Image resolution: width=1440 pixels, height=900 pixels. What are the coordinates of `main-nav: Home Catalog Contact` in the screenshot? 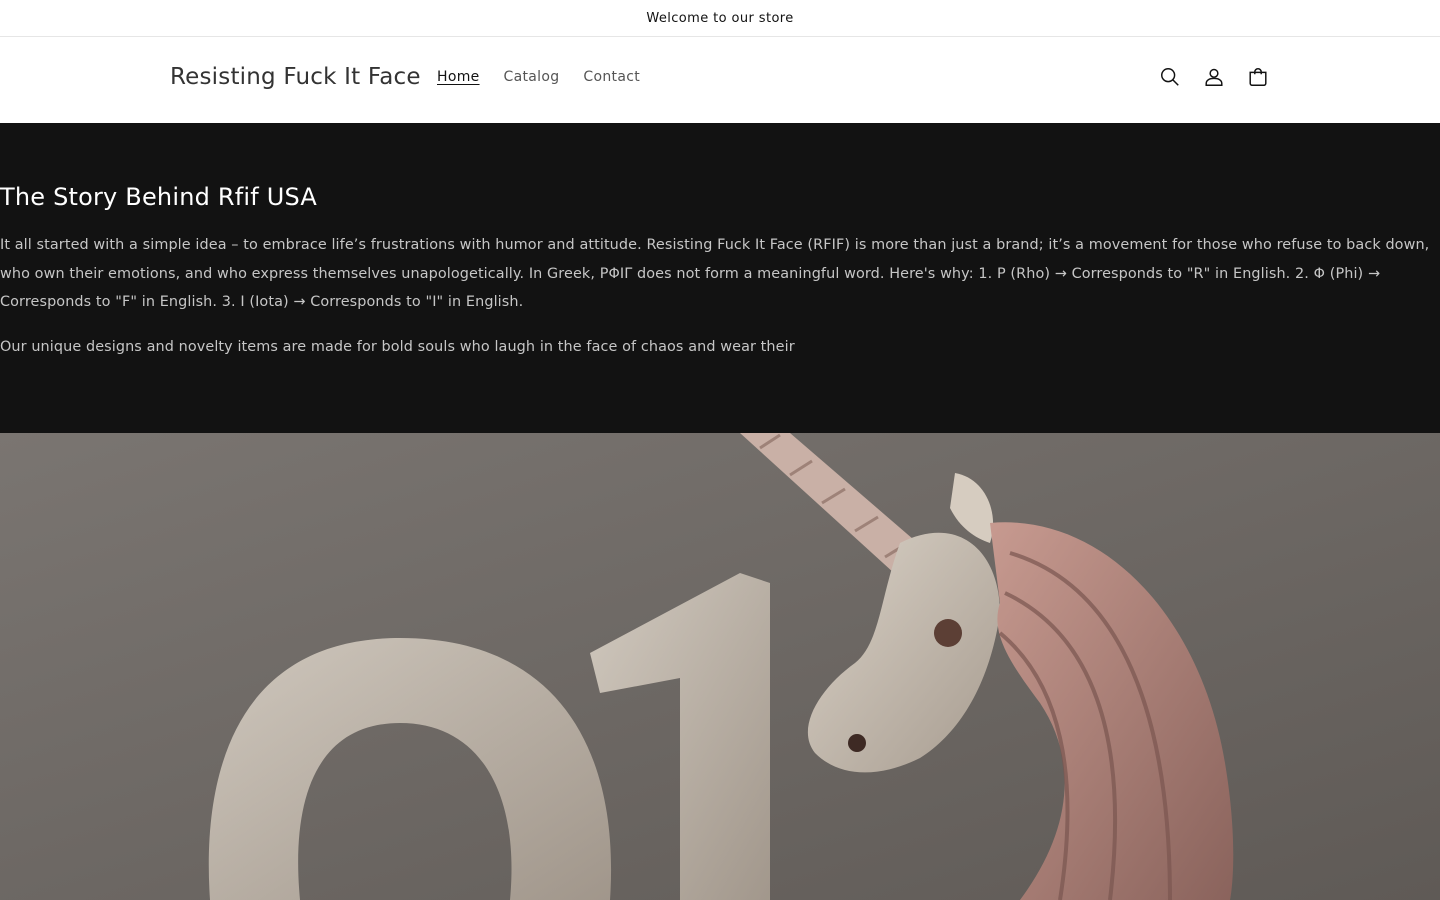 It's located at (538, 77).